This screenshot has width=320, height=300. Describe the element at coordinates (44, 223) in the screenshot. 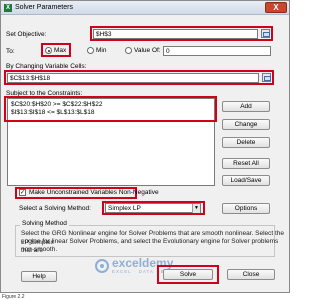

I see `solving-method-title: Solving Method` at that location.